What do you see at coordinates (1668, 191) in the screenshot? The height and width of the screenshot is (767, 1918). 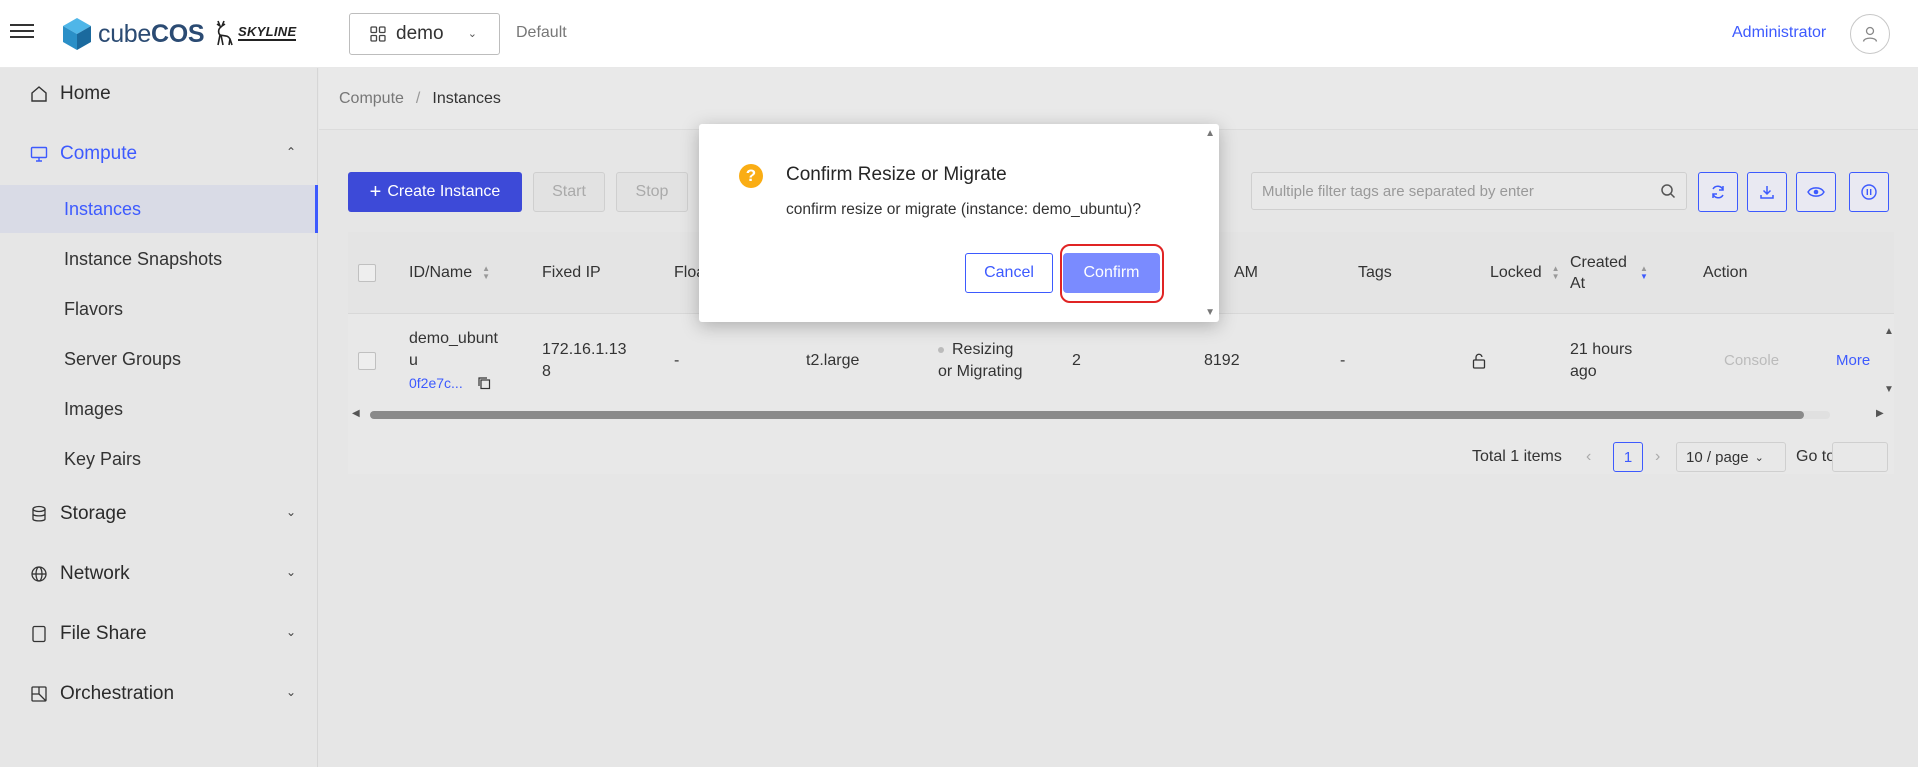 I see `search-icon` at bounding box center [1668, 191].